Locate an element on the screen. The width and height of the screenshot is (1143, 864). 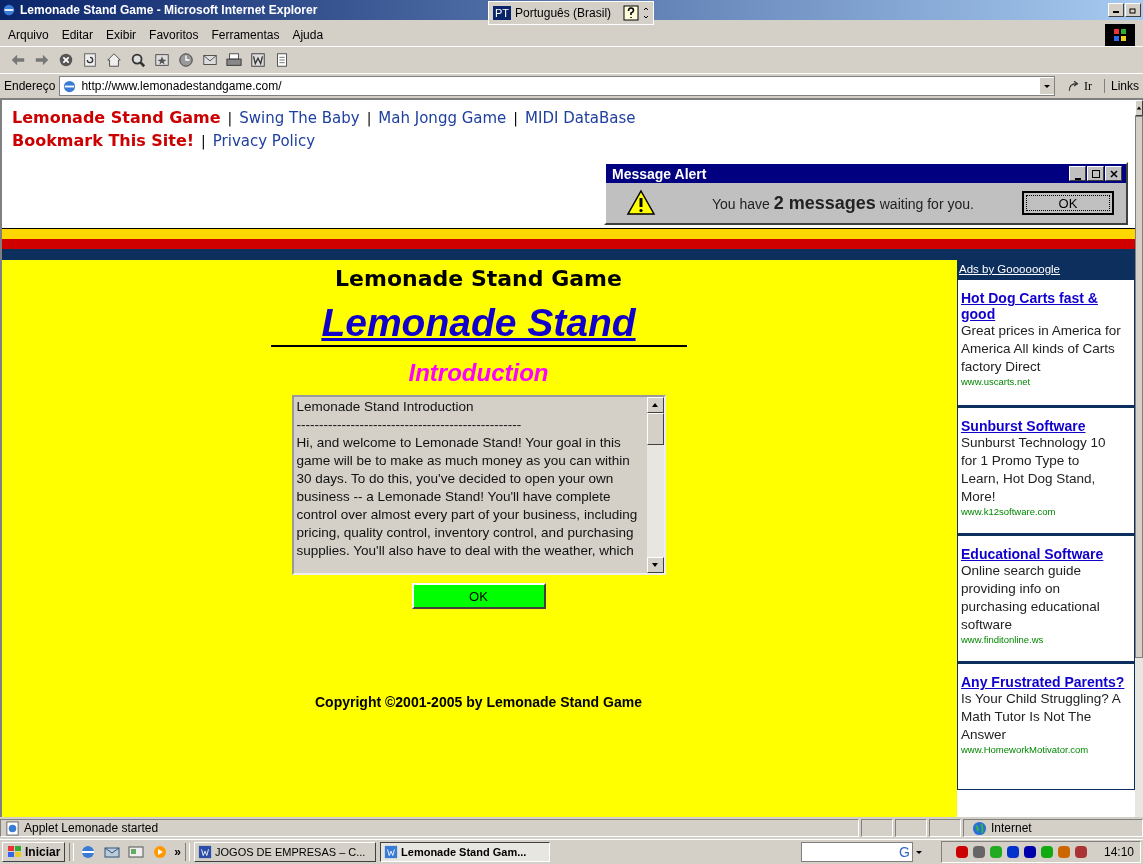
stop-icon is located at coordinates (66, 60).